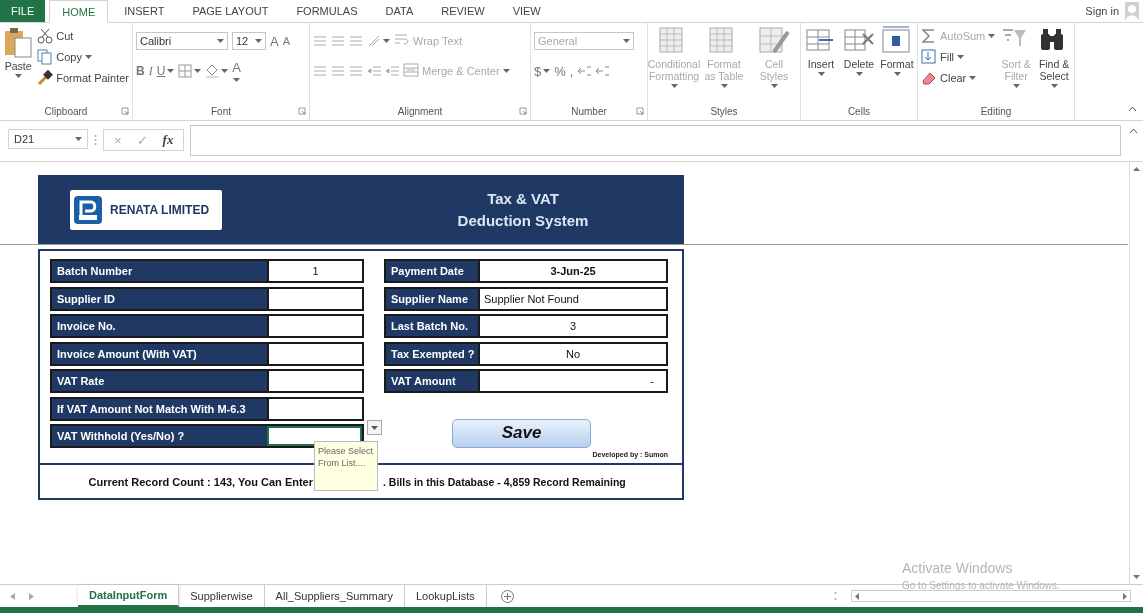 The image size is (1143, 613). I want to click on indent-icon, so click(374, 71).